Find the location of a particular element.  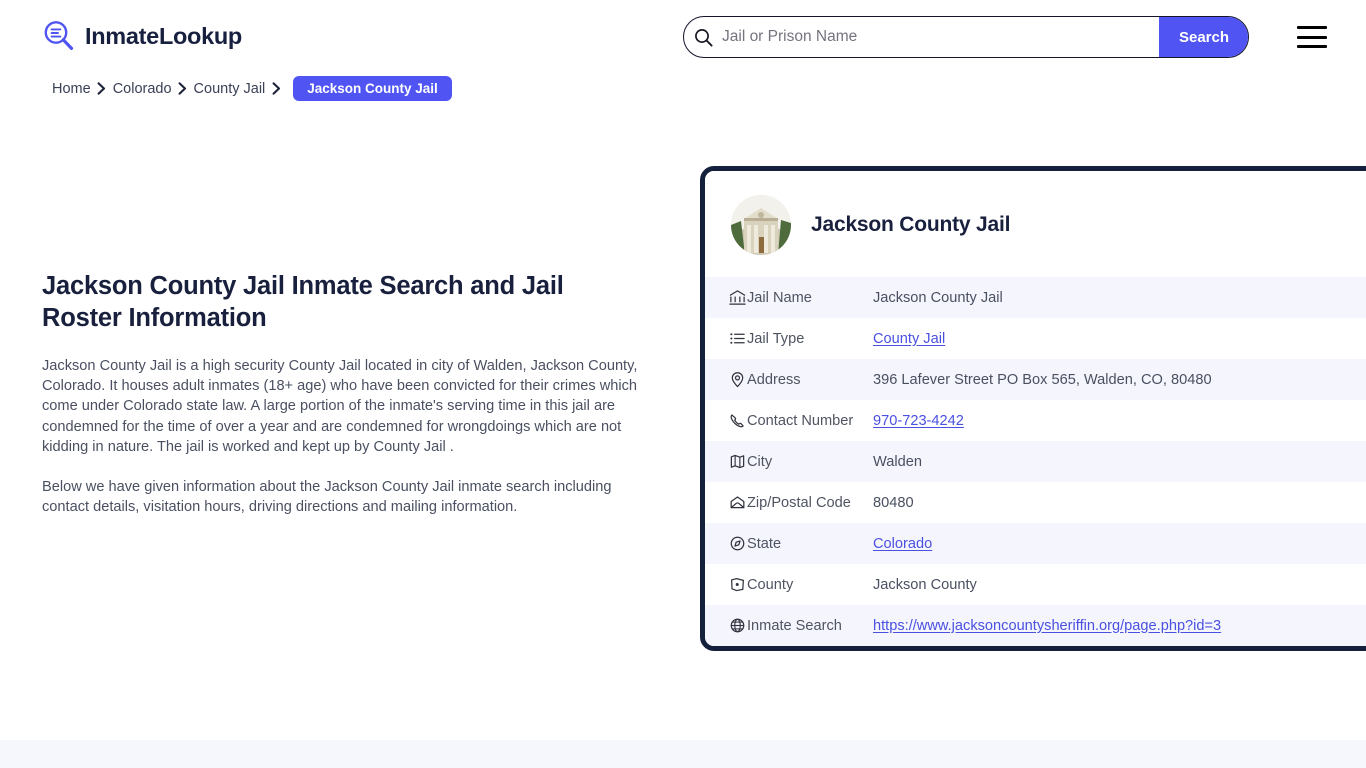

row-value: Jackson County is located at coordinates (925, 584).